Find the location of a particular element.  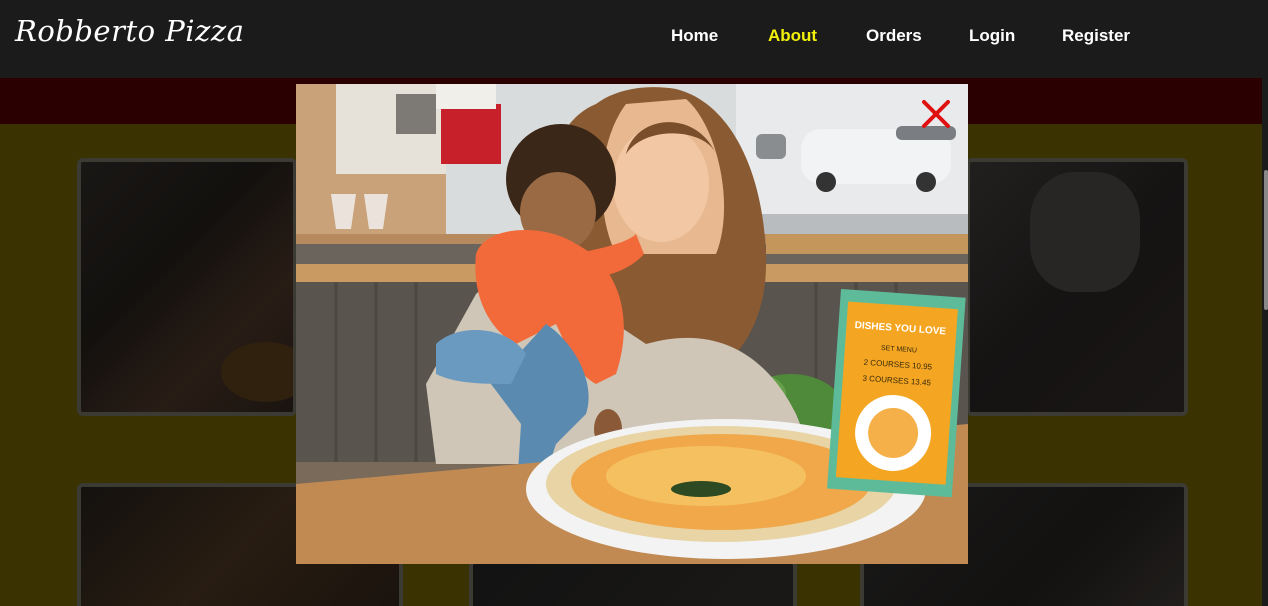

gallery-card-mother-child is located at coordinates (187, 287).